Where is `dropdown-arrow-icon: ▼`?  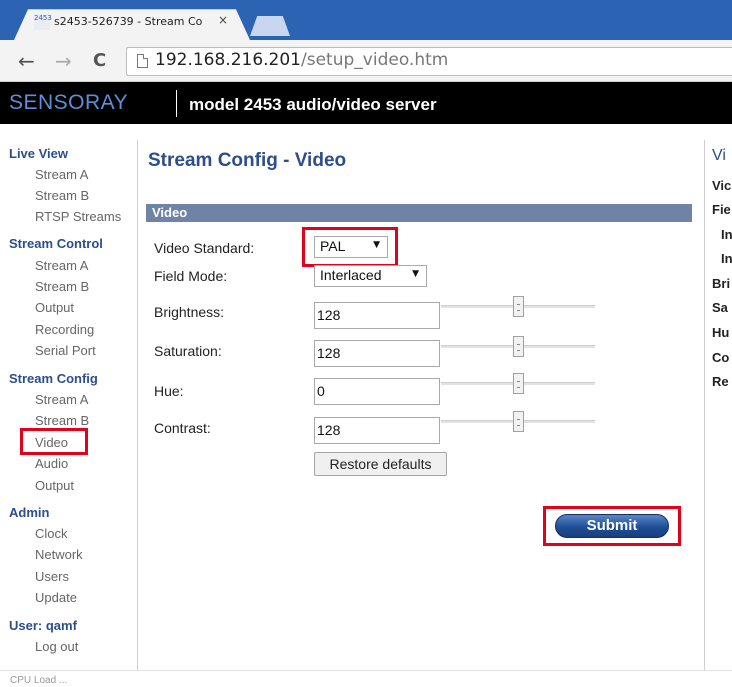
dropdown-arrow-icon: ▼ is located at coordinates (415, 274).